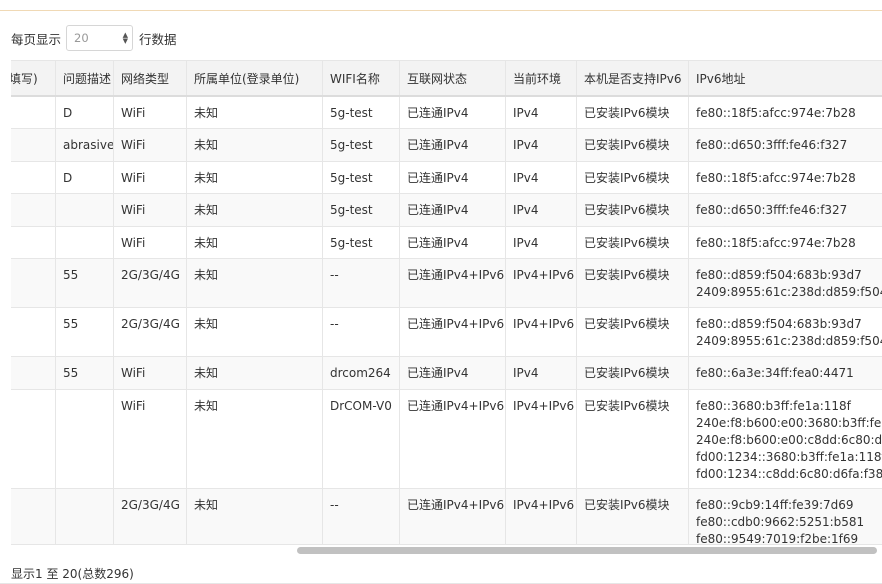  Describe the element at coordinates (36, 39) in the screenshot. I see `page-size-prefix: 每页显示` at that location.